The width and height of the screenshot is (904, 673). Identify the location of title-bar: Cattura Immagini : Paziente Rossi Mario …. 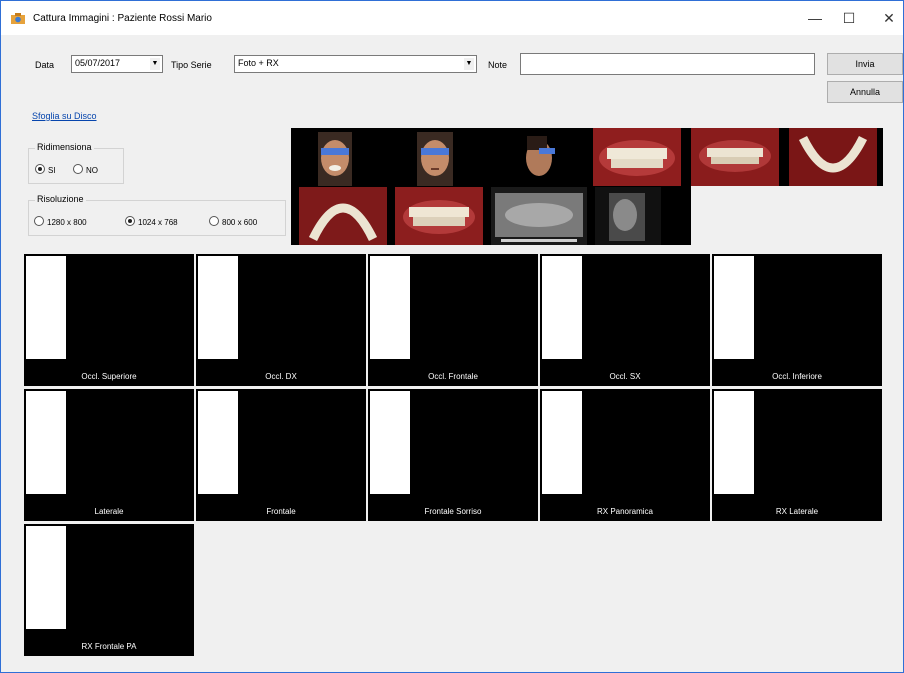
(452, 18).